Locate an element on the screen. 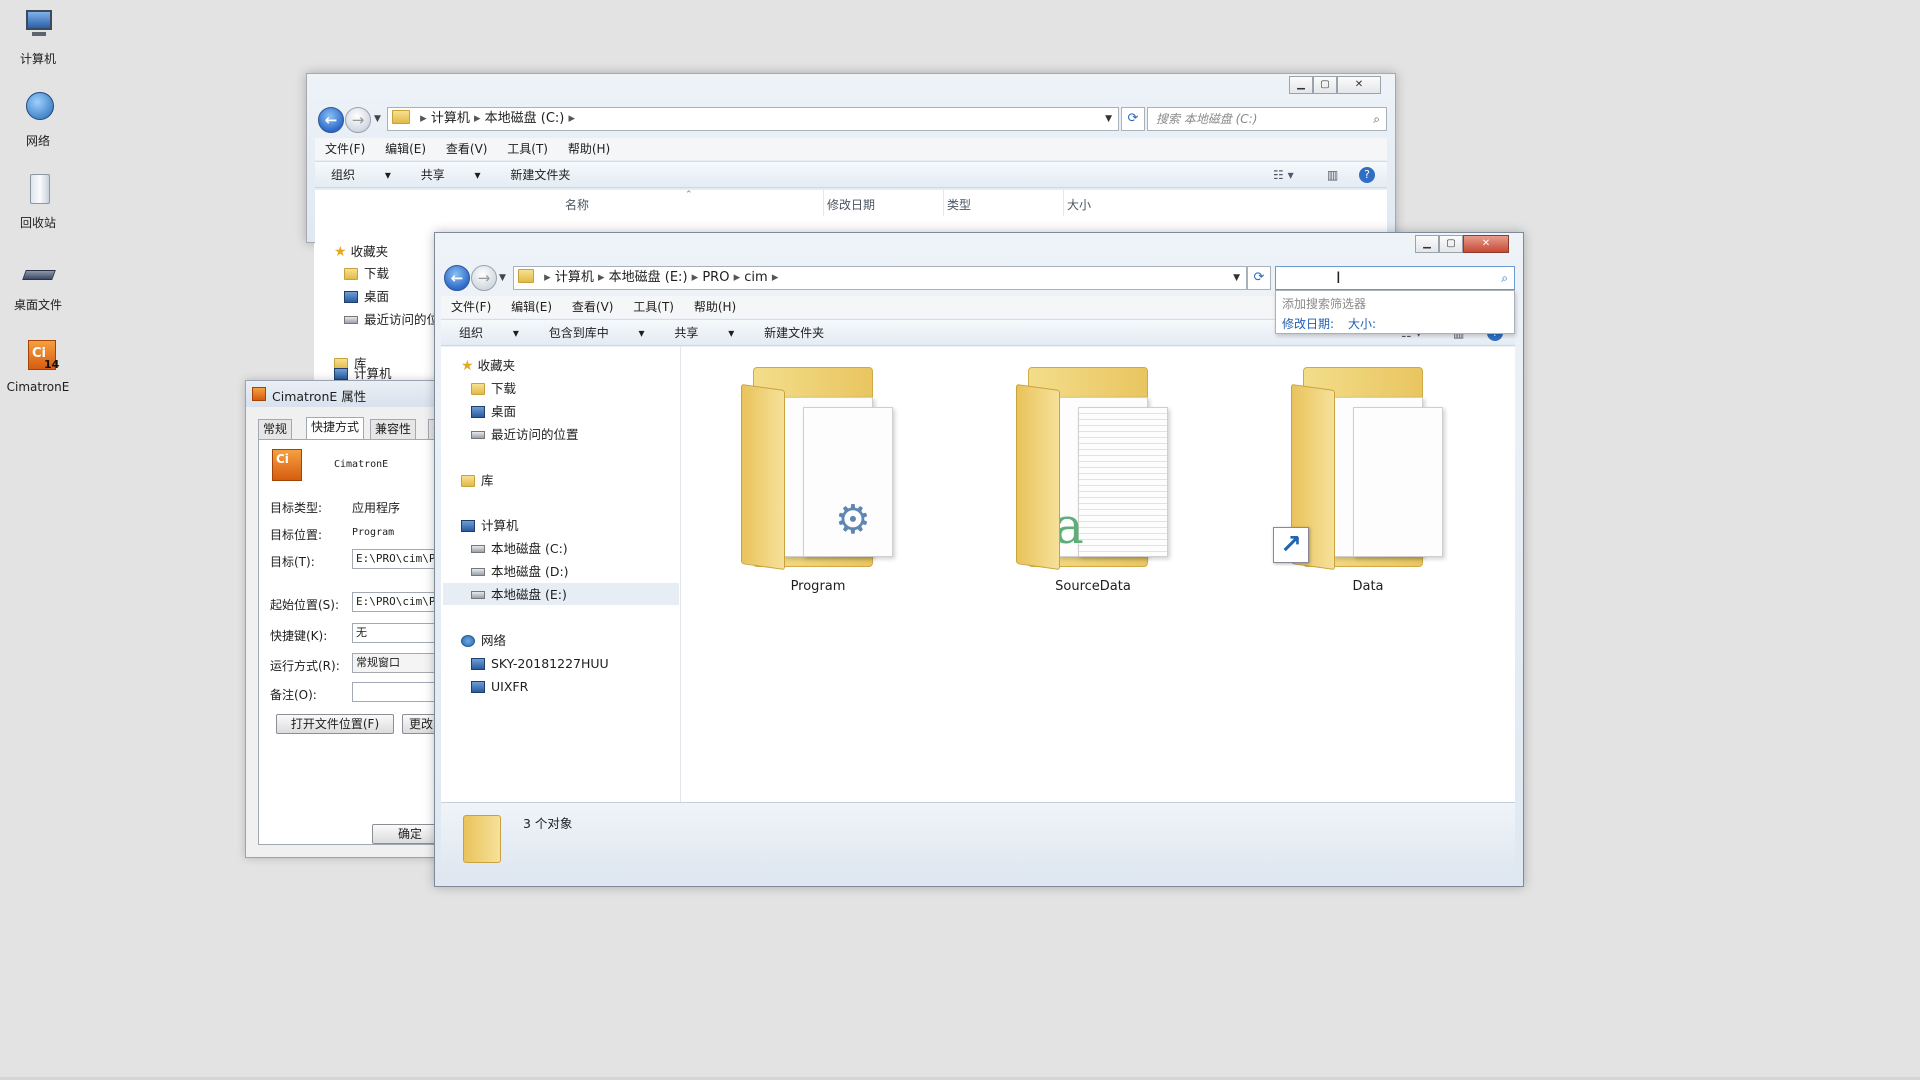  search-box: 搜索 本地磁盘 (C:) ⌕ is located at coordinates (1267, 119).